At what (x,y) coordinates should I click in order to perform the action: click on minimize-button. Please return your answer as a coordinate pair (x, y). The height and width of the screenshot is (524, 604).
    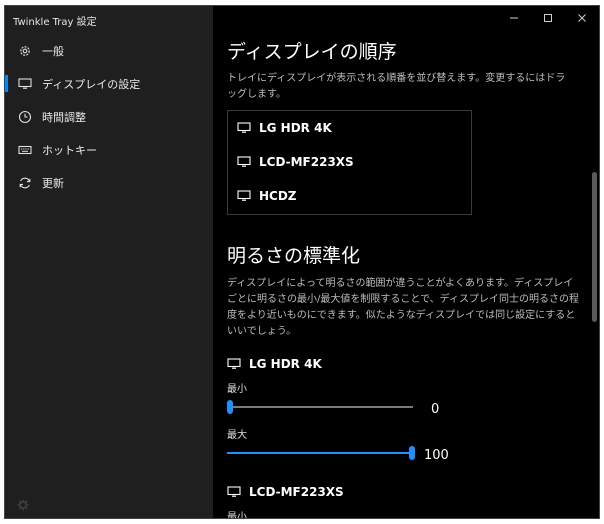
    Looking at the image, I should click on (514, 18).